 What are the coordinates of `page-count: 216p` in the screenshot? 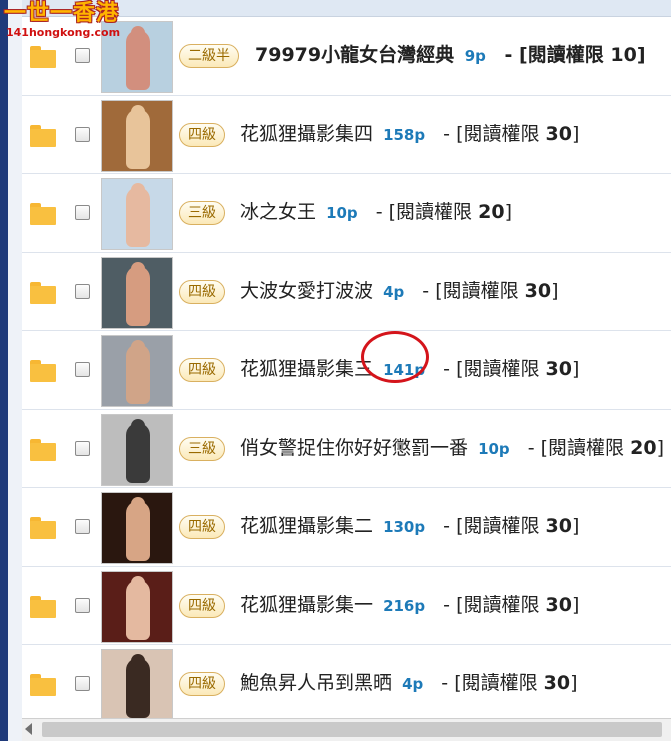 It's located at (404, 605).